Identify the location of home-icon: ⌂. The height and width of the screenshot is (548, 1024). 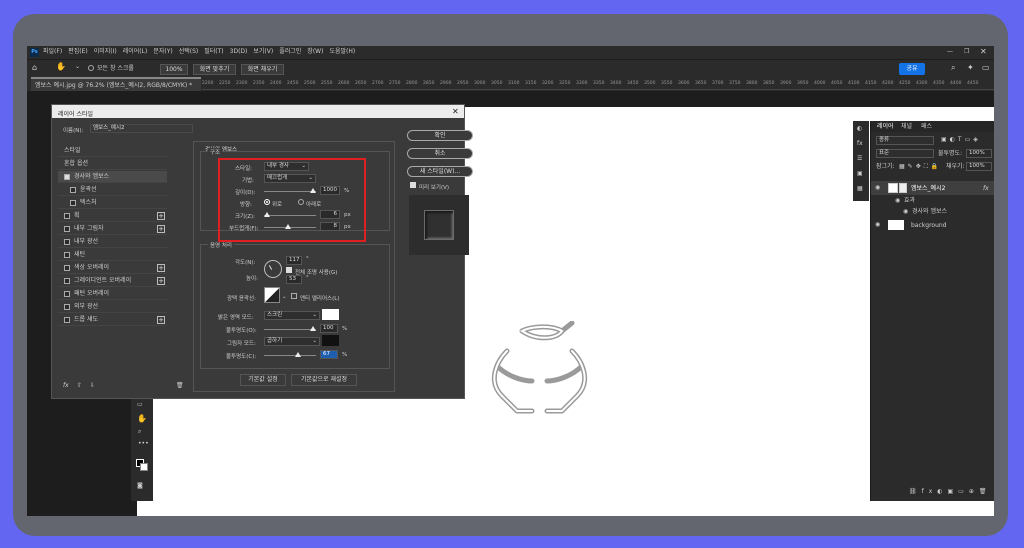
(34, 68).